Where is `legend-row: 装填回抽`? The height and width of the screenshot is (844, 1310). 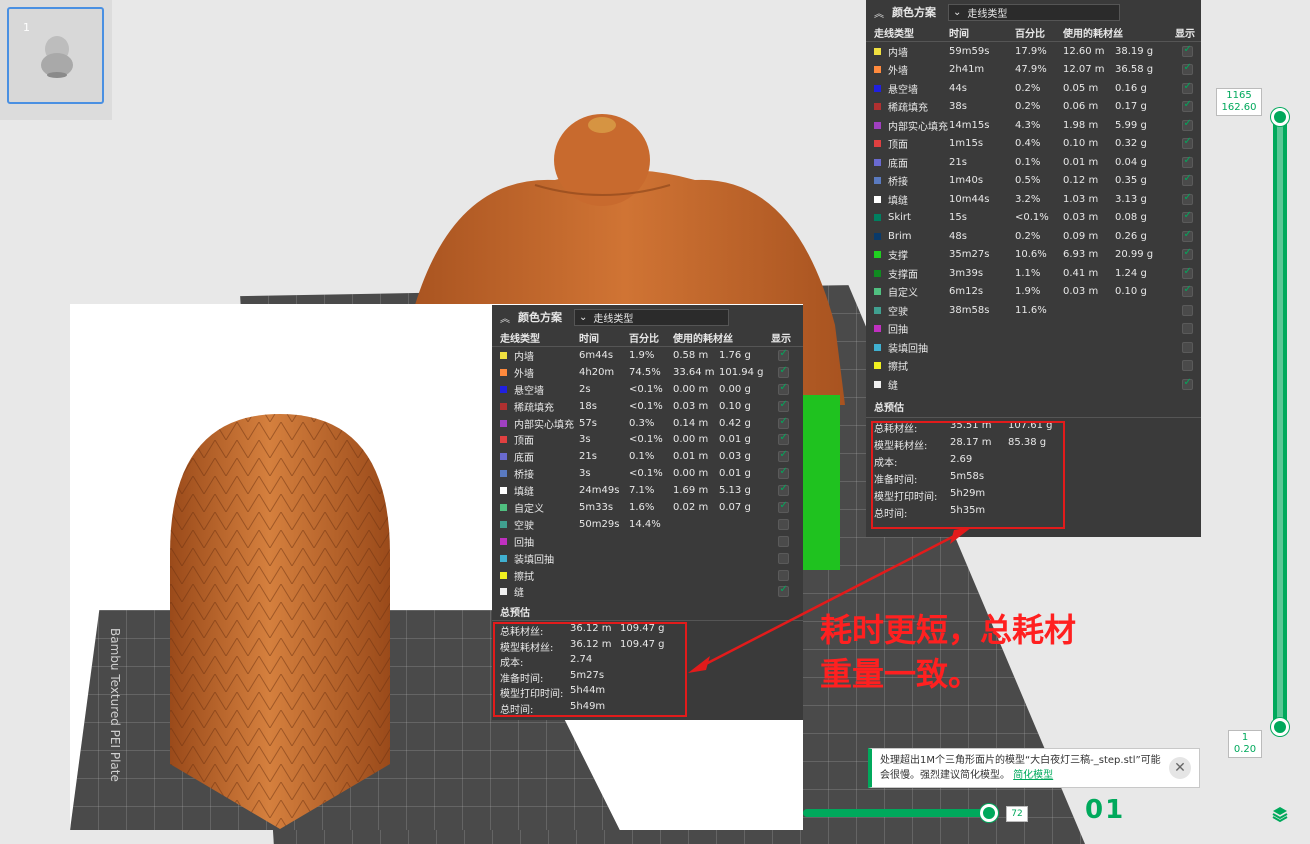
legend-row: 装填回抽 is located at coordinates (1033, 347).